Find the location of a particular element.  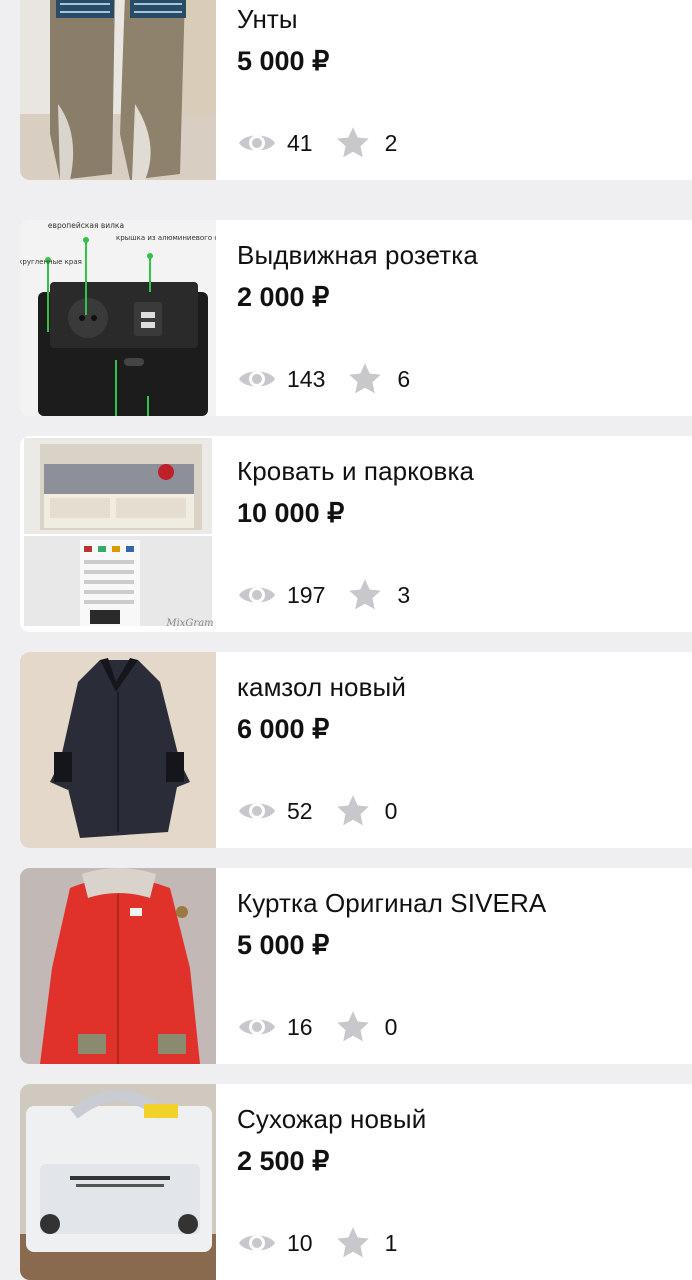

views-count: 41 is located at coordinates (300, 142).